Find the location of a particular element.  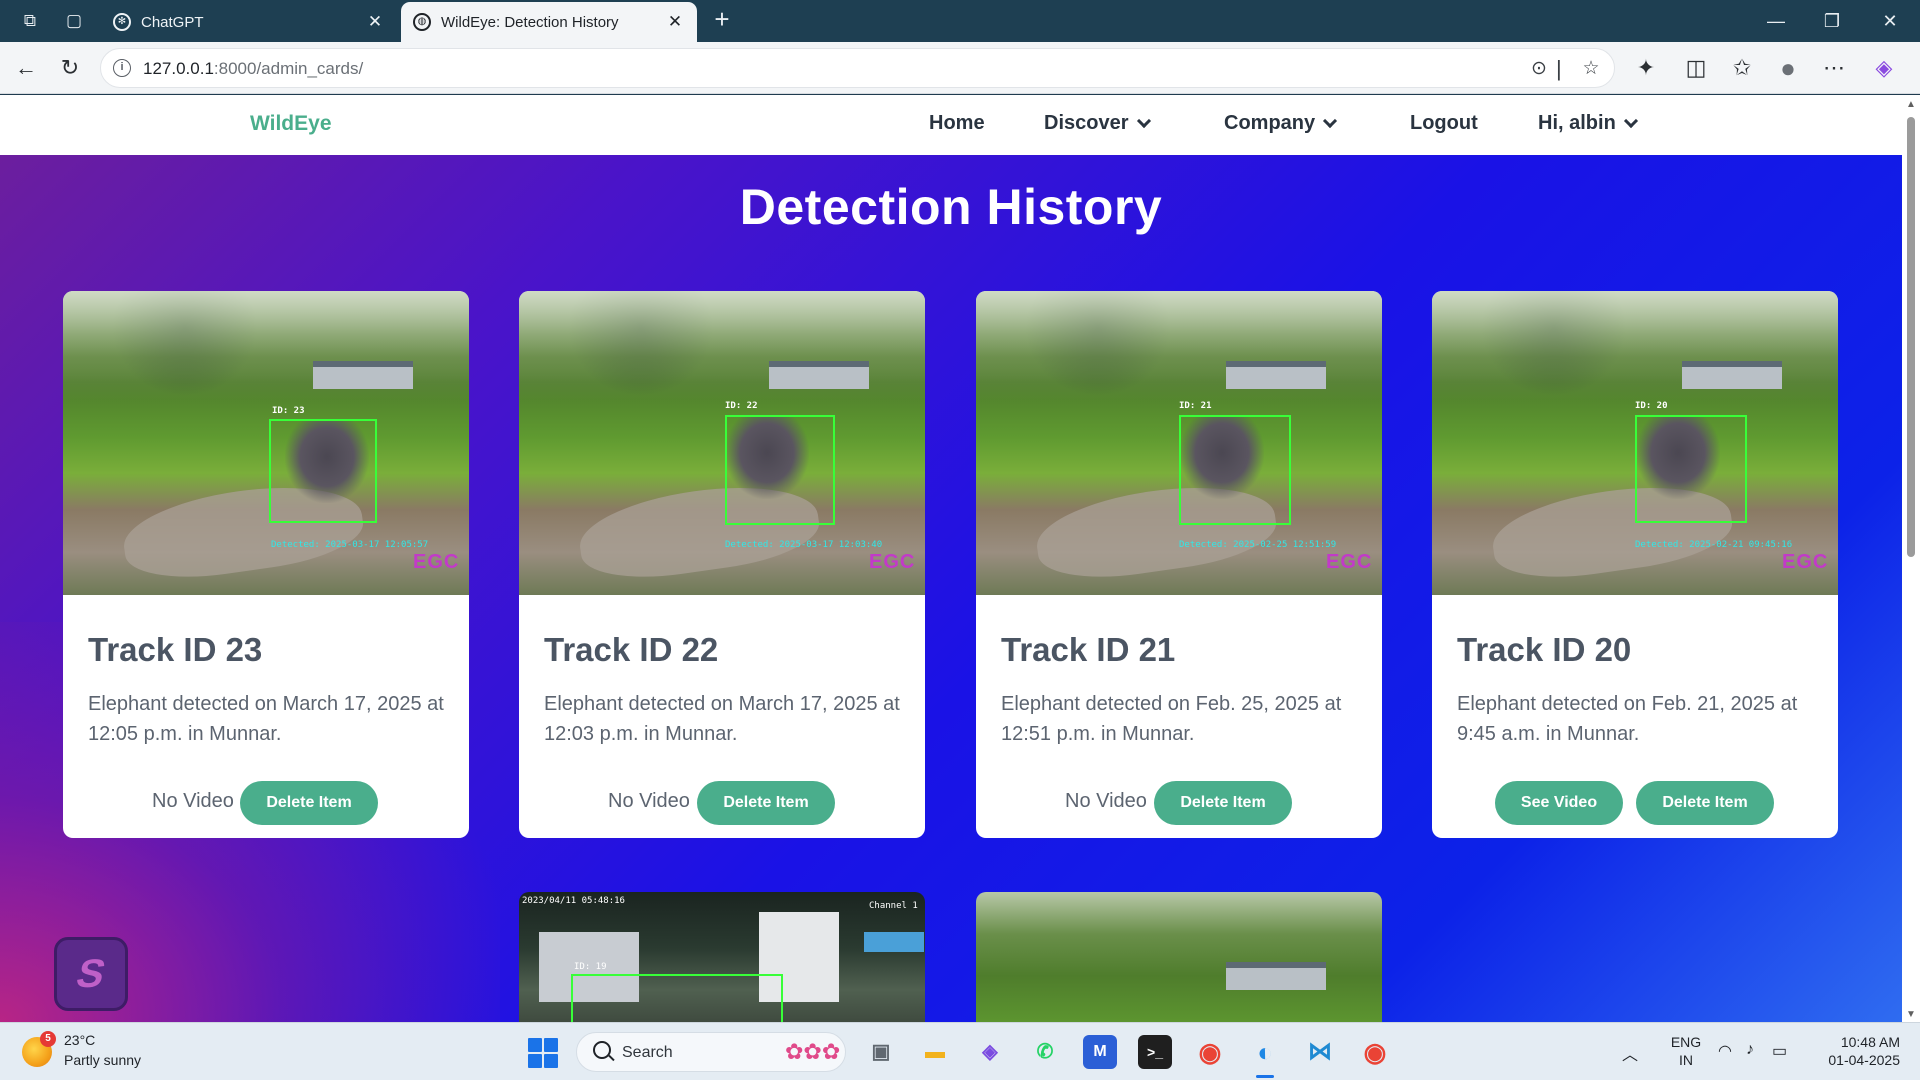

minimize-icon: — is located at coordinates (1776, 21).